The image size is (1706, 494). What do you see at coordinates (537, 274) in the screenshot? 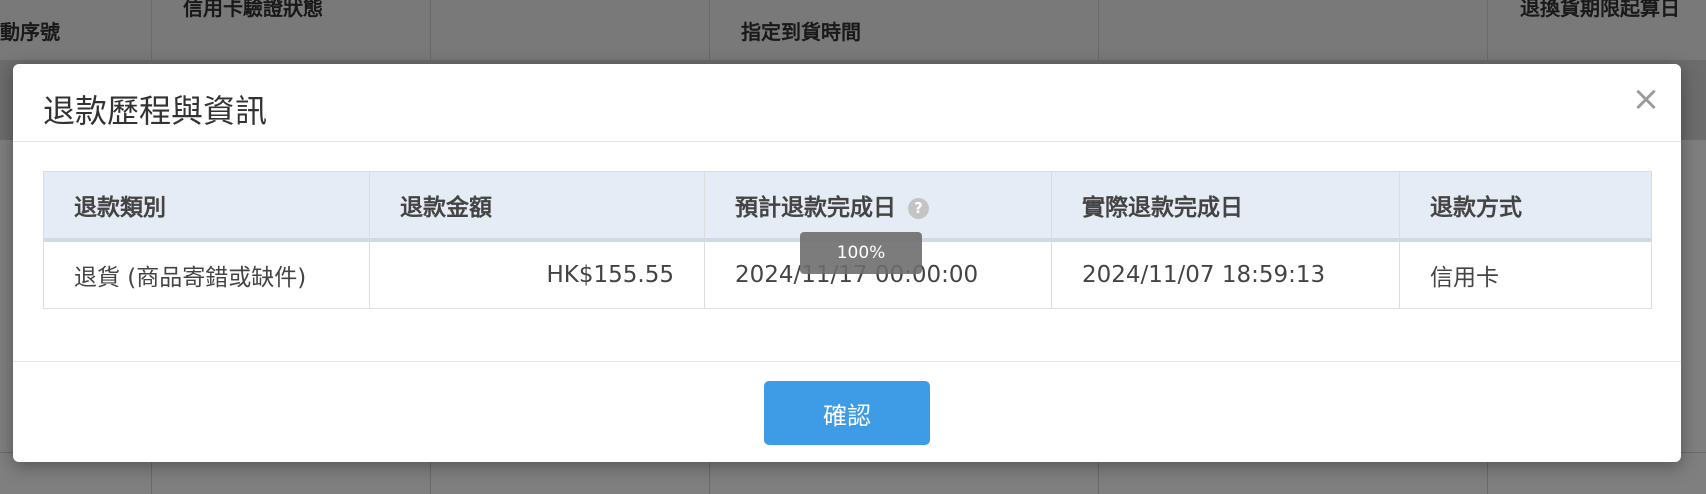
I see `cell-refund-amount: HK$155.55` at bounding box center [537, 274].